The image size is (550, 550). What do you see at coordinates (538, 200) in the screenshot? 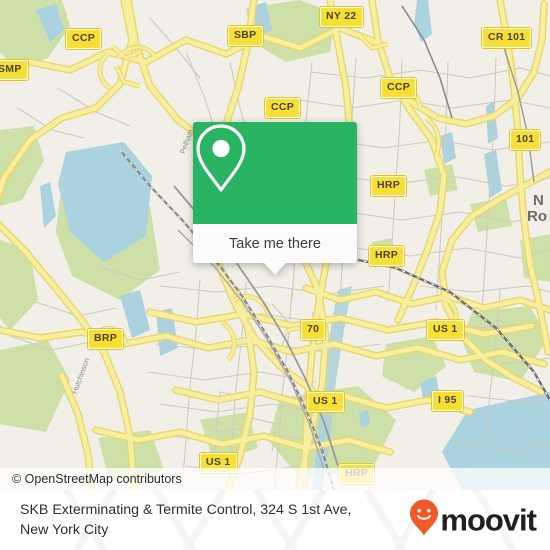
I see `place-label-new: N` at bounding box center [538, 200].